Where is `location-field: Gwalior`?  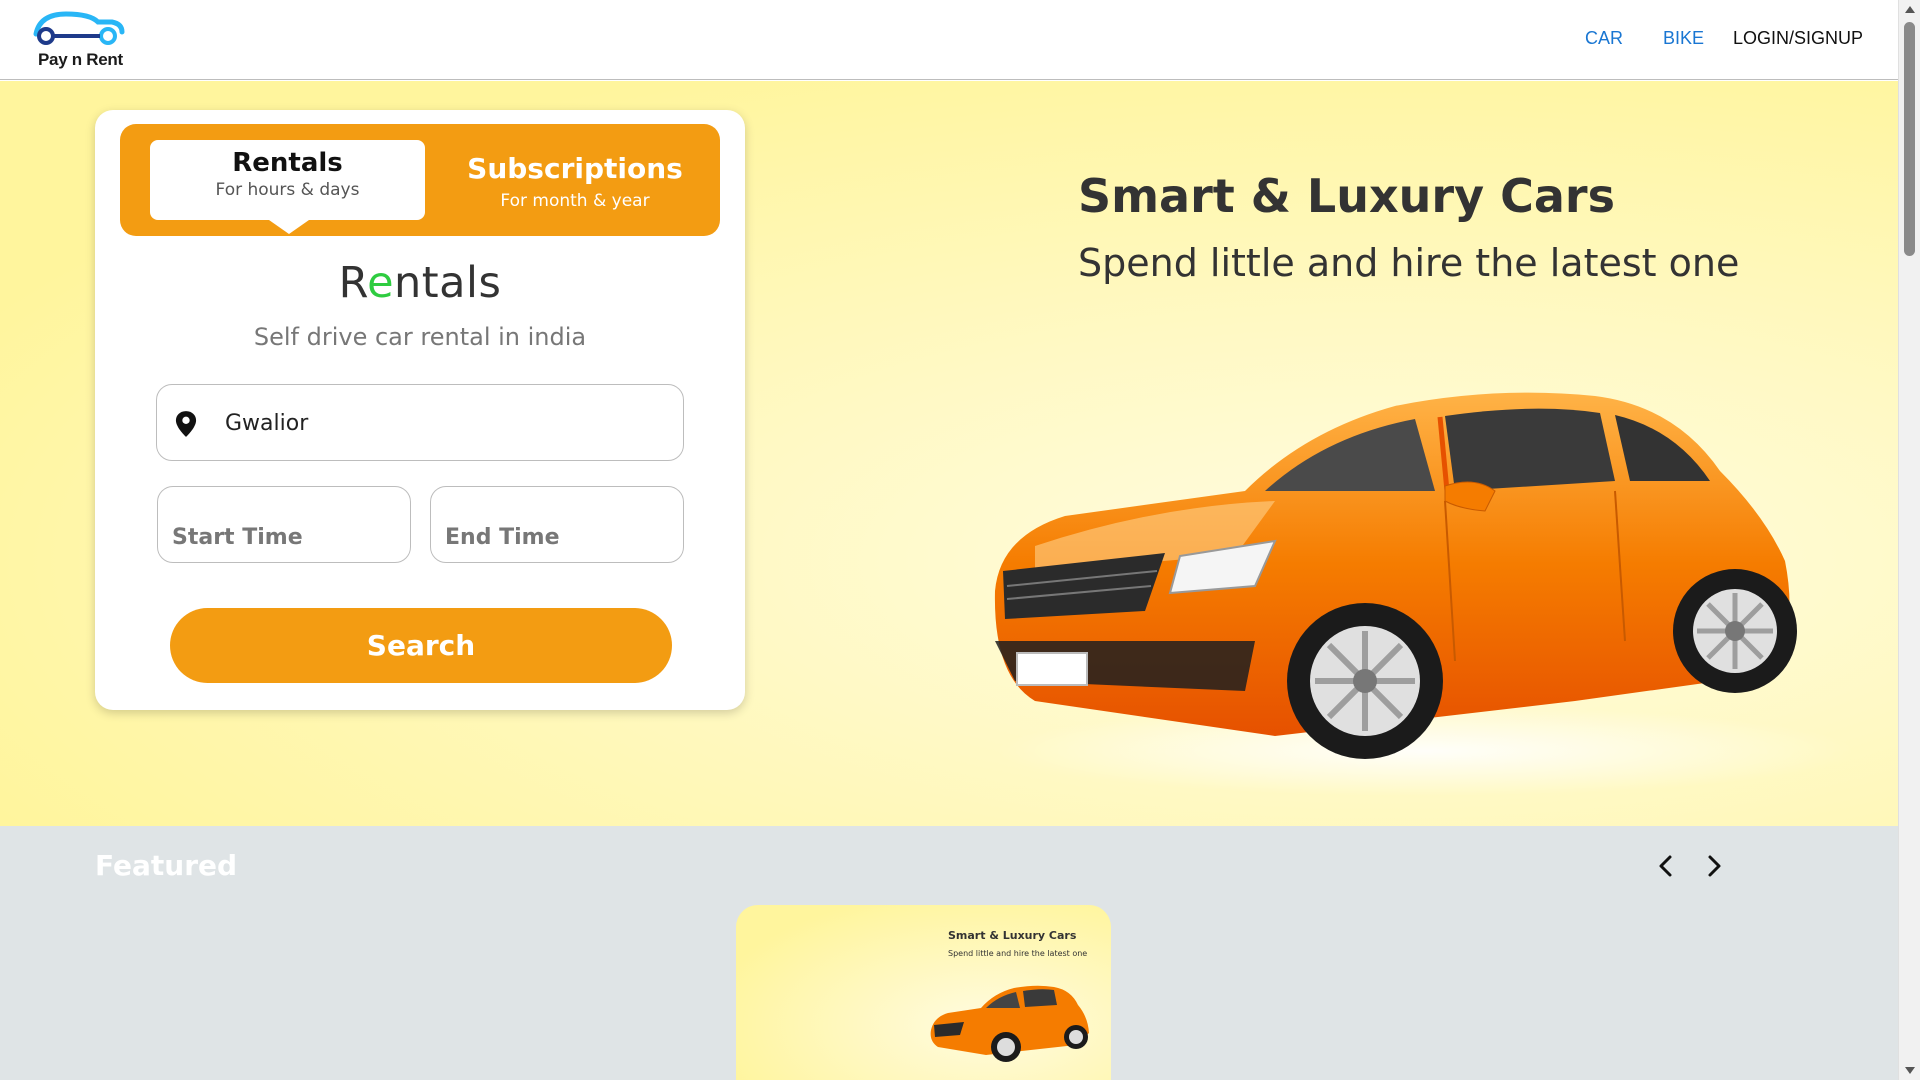 location-field: Gwalior is located at coordinates (420, 422).